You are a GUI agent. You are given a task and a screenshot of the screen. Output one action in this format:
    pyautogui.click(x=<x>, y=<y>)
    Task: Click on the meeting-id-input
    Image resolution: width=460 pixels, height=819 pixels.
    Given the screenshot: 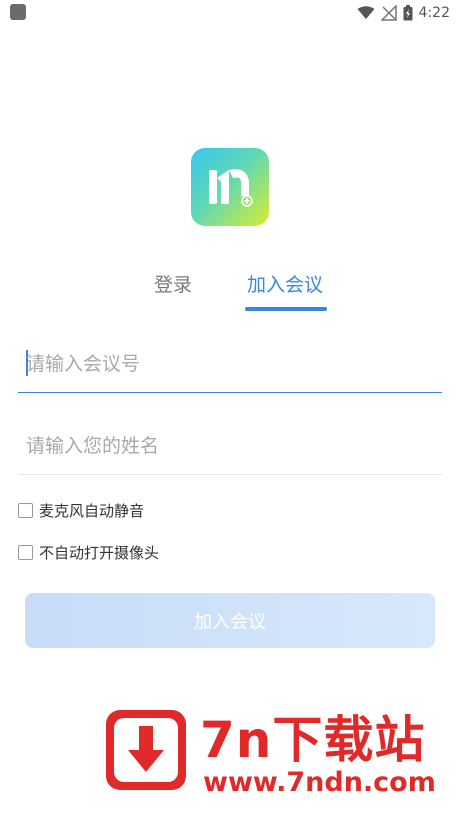 What is the action you would take?
    pyautogui.click(x=230, y=364)
    